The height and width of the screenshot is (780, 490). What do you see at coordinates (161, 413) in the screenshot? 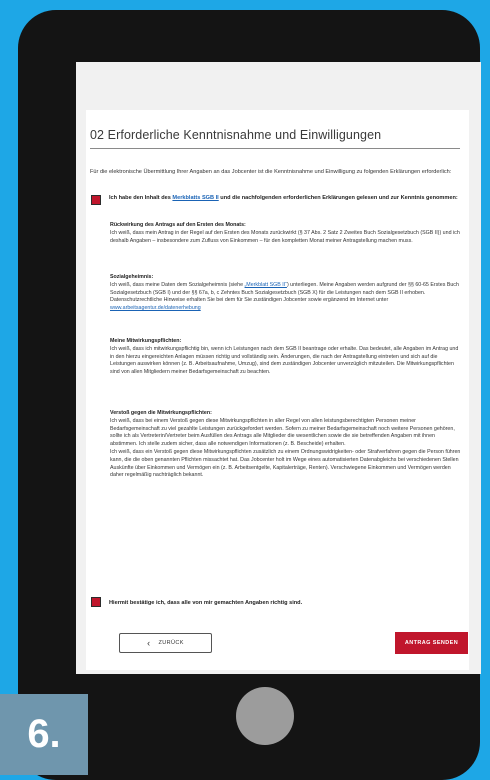
I see `verstoss-heading: Verstoß gegen die Mitwirkungspflichten:` at bounding box center [161, 413].